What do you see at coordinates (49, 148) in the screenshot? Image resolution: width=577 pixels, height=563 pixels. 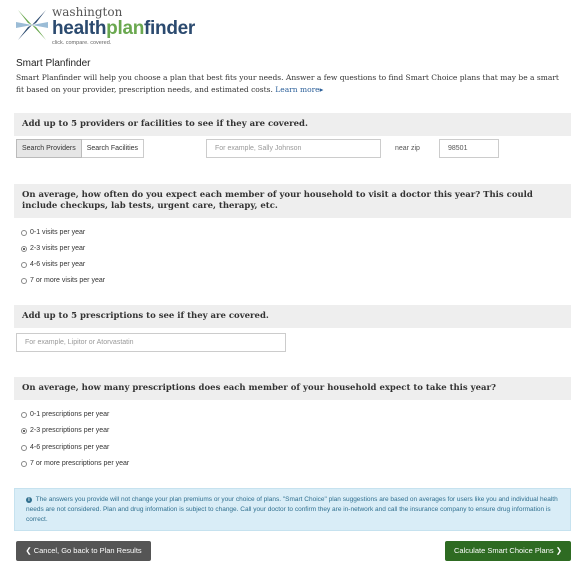 I see `search-providers-button: Search Providers` at bounding box center [49, 148].